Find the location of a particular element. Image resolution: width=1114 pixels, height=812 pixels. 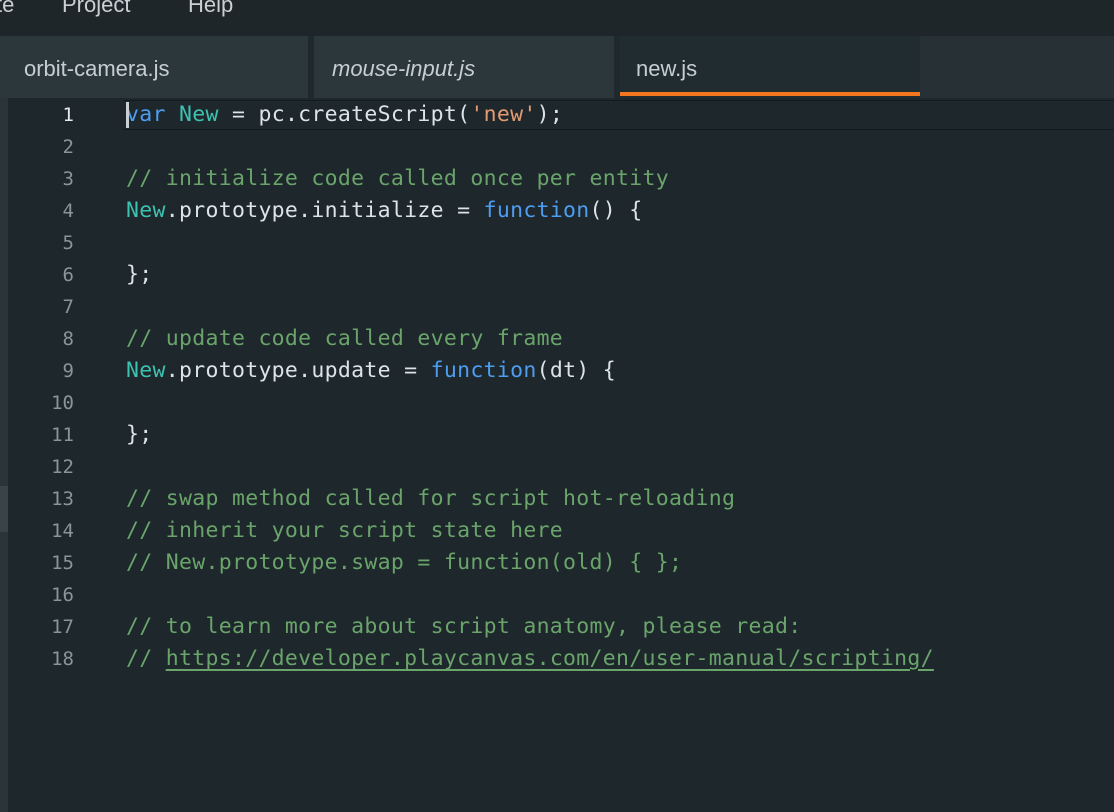

menu-item-help: Help is located at coordinates (210, 9).